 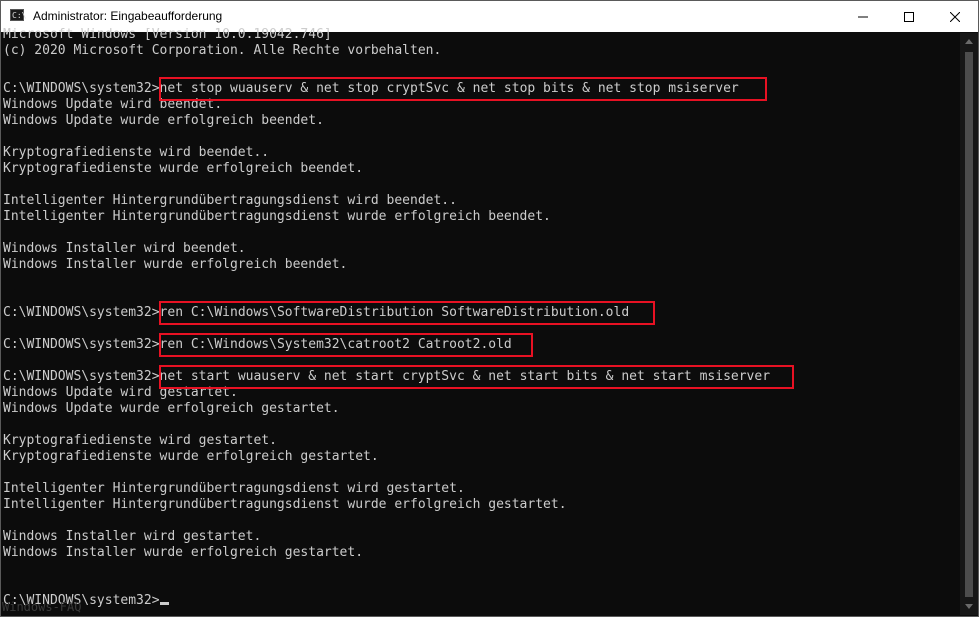 I want to click on prompt-line-current: C:\WINDOWS\system32>, so click(x=86, y=601).